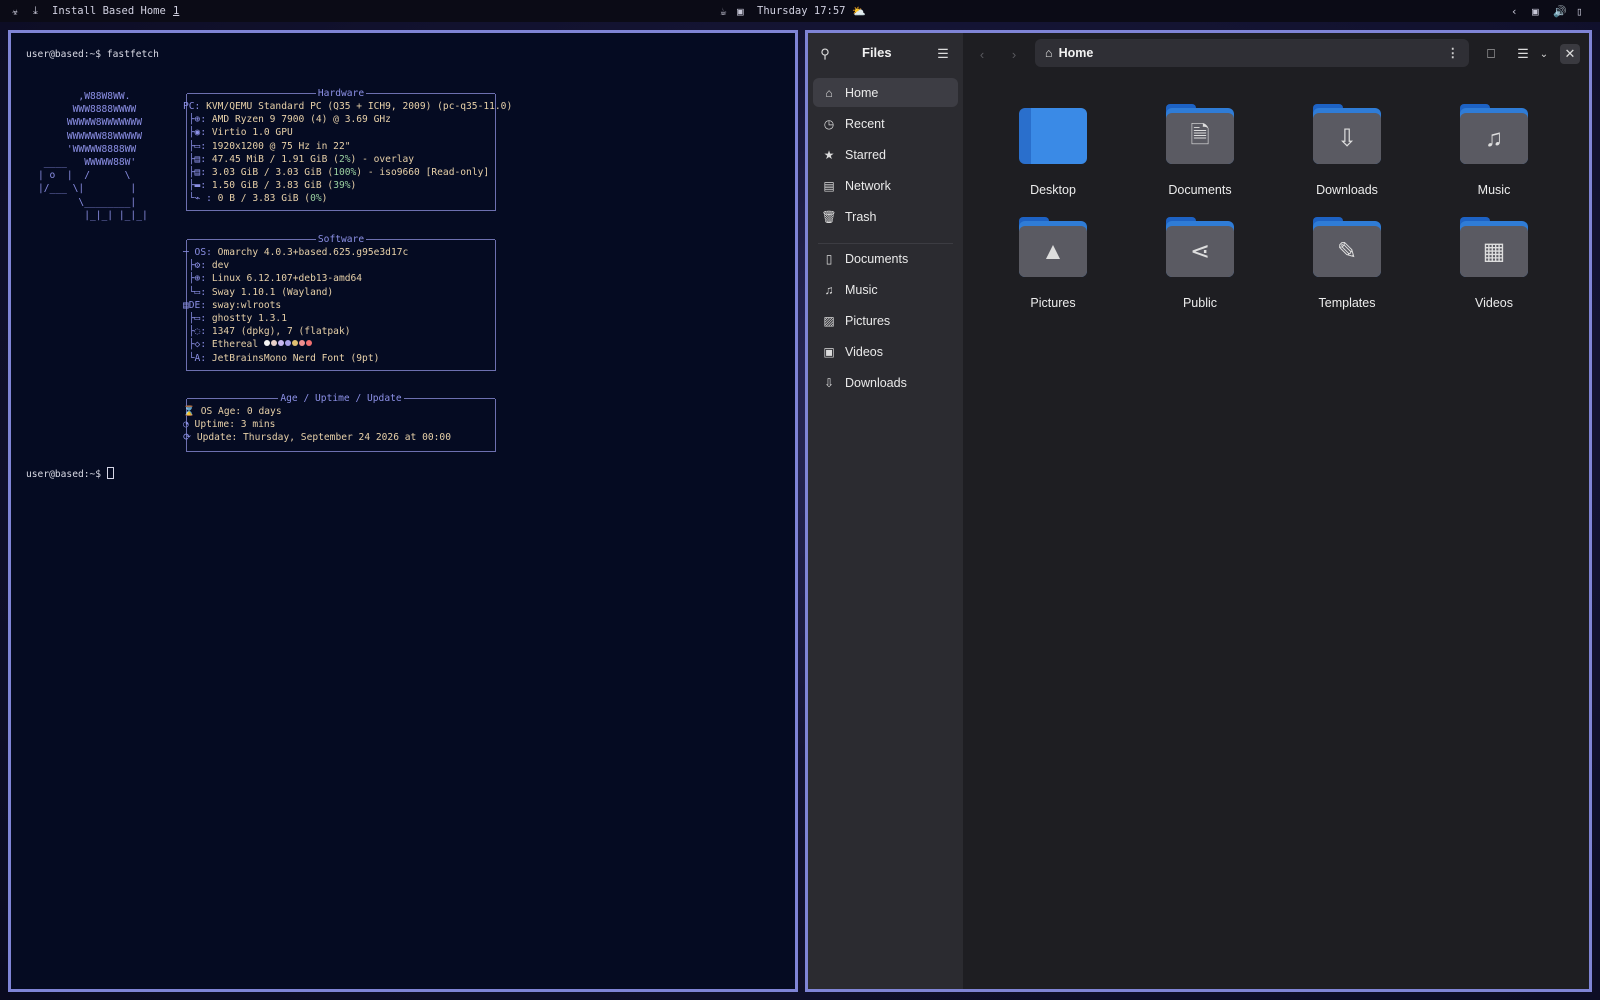 Image resolution: width=1600 pixels, height=1000 pixels. I want to click on templates-folder-icon: ✎, so click(1347, 247).